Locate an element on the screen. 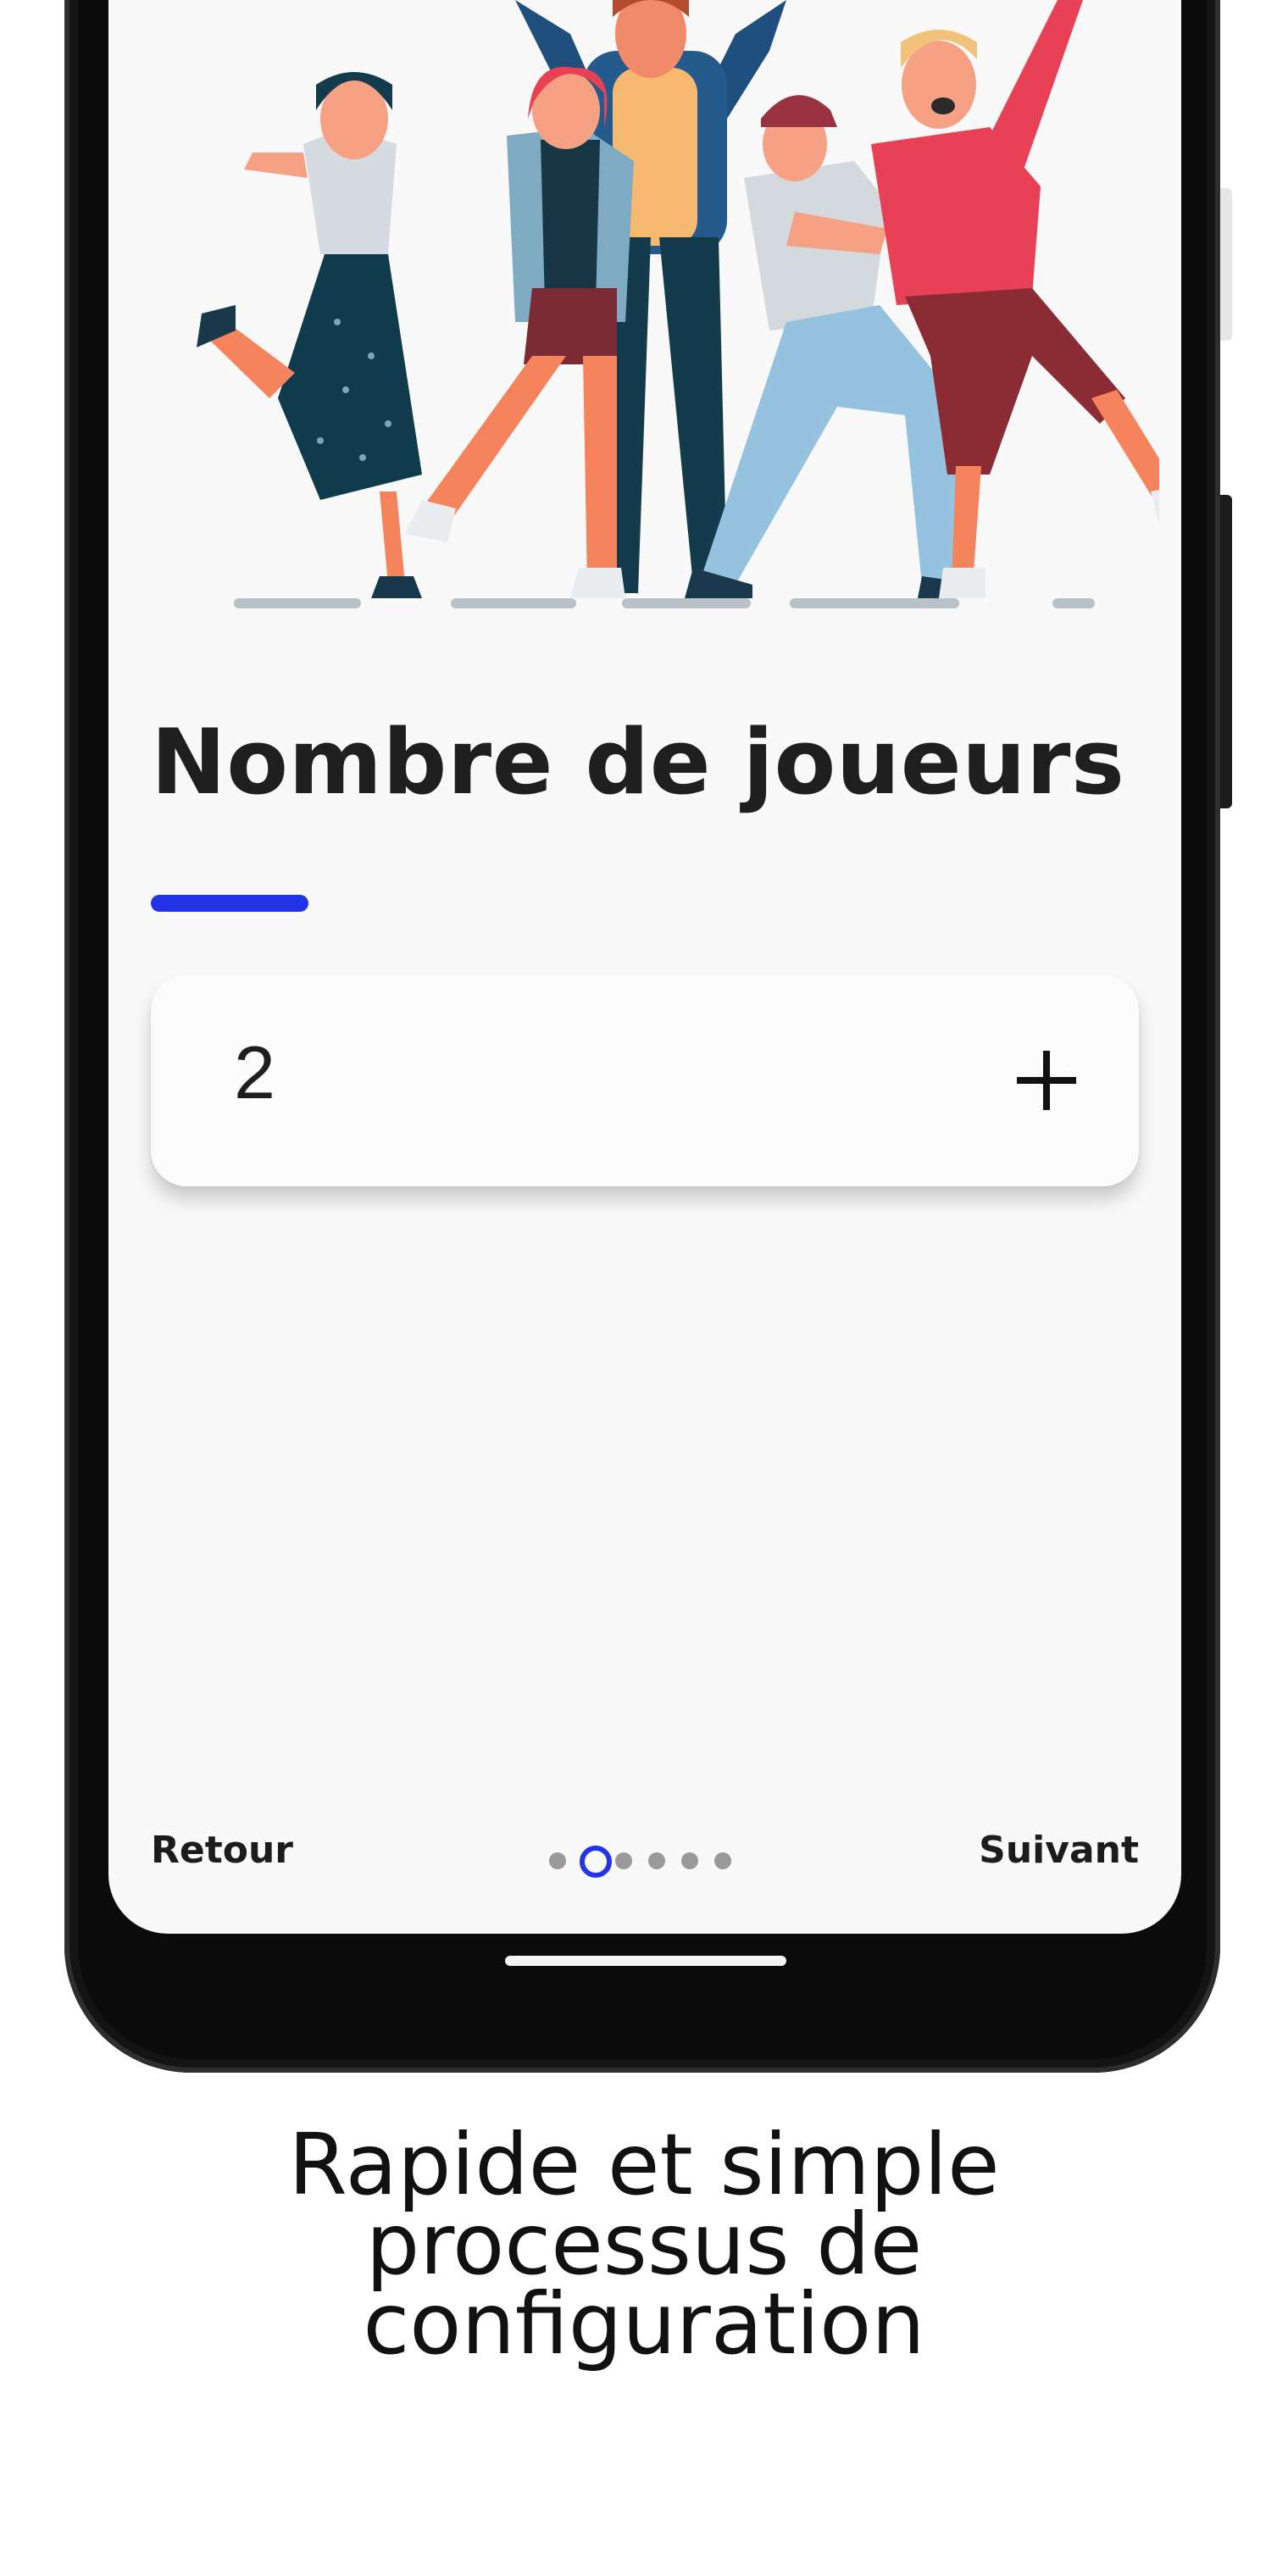 This screenshot has width=1288, height=2576. plus-icon-stroke is located at coordinates (1046, 1080).